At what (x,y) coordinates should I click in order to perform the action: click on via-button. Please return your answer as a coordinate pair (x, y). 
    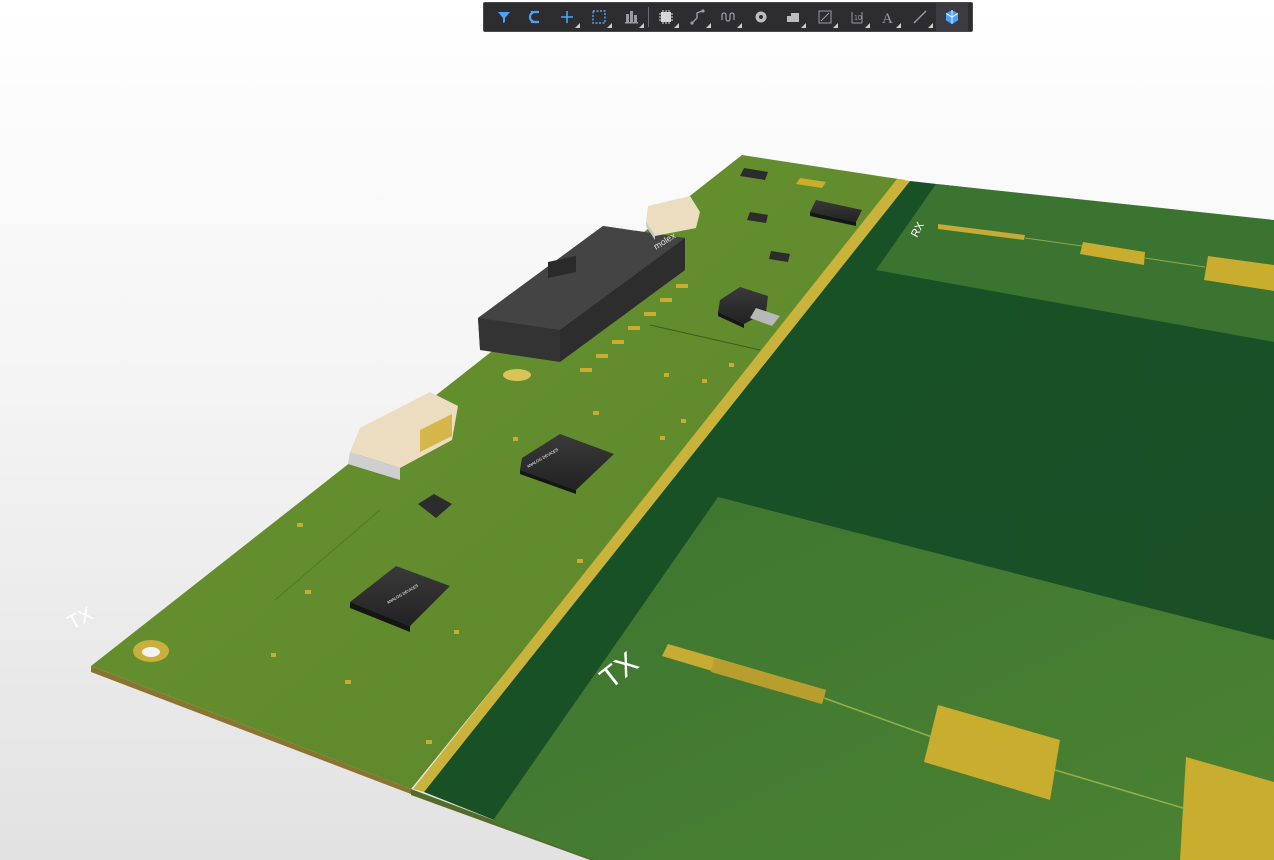
    Looking at the image, I should click on (761, 17).